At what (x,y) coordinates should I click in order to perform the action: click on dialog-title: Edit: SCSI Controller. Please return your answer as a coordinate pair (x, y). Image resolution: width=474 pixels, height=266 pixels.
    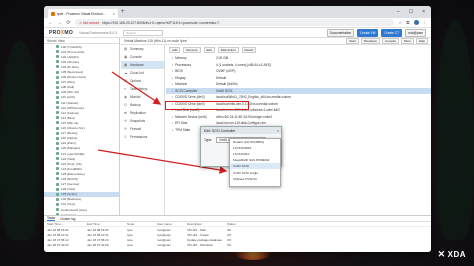
    Looking at the image, I should click on (241, 130).